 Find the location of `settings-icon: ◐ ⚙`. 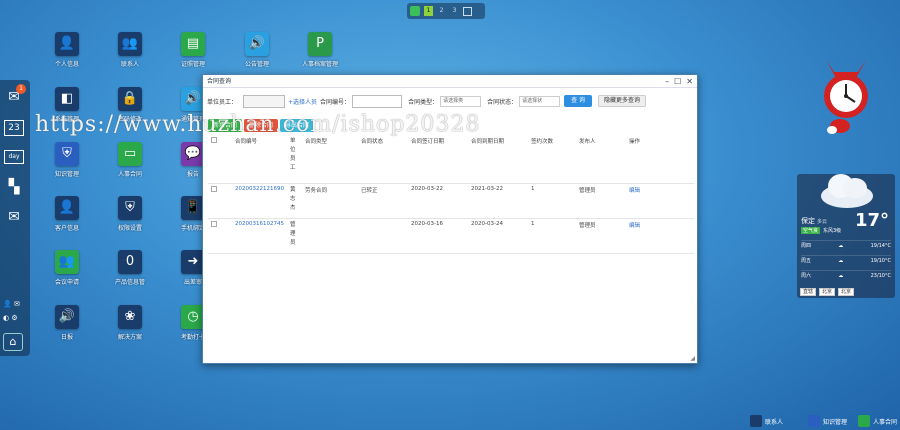

settings-icon: ◐ ⚙ is located at coordinates (15, 320).